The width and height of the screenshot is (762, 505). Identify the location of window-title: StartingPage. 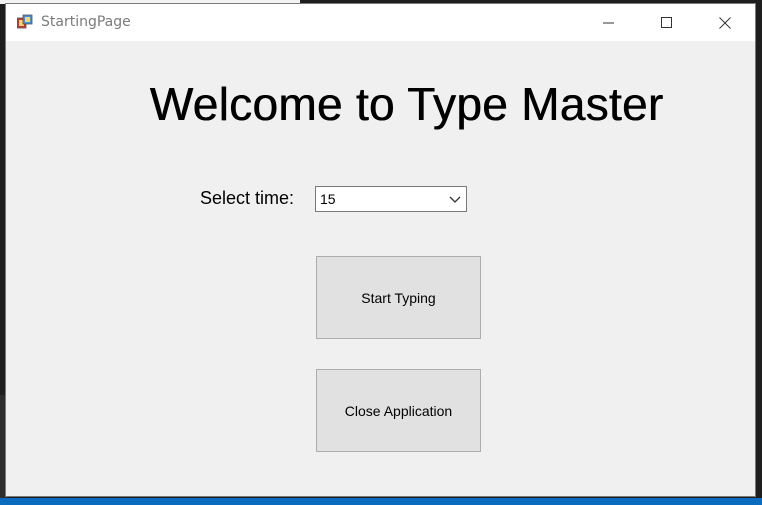
(86, 22).